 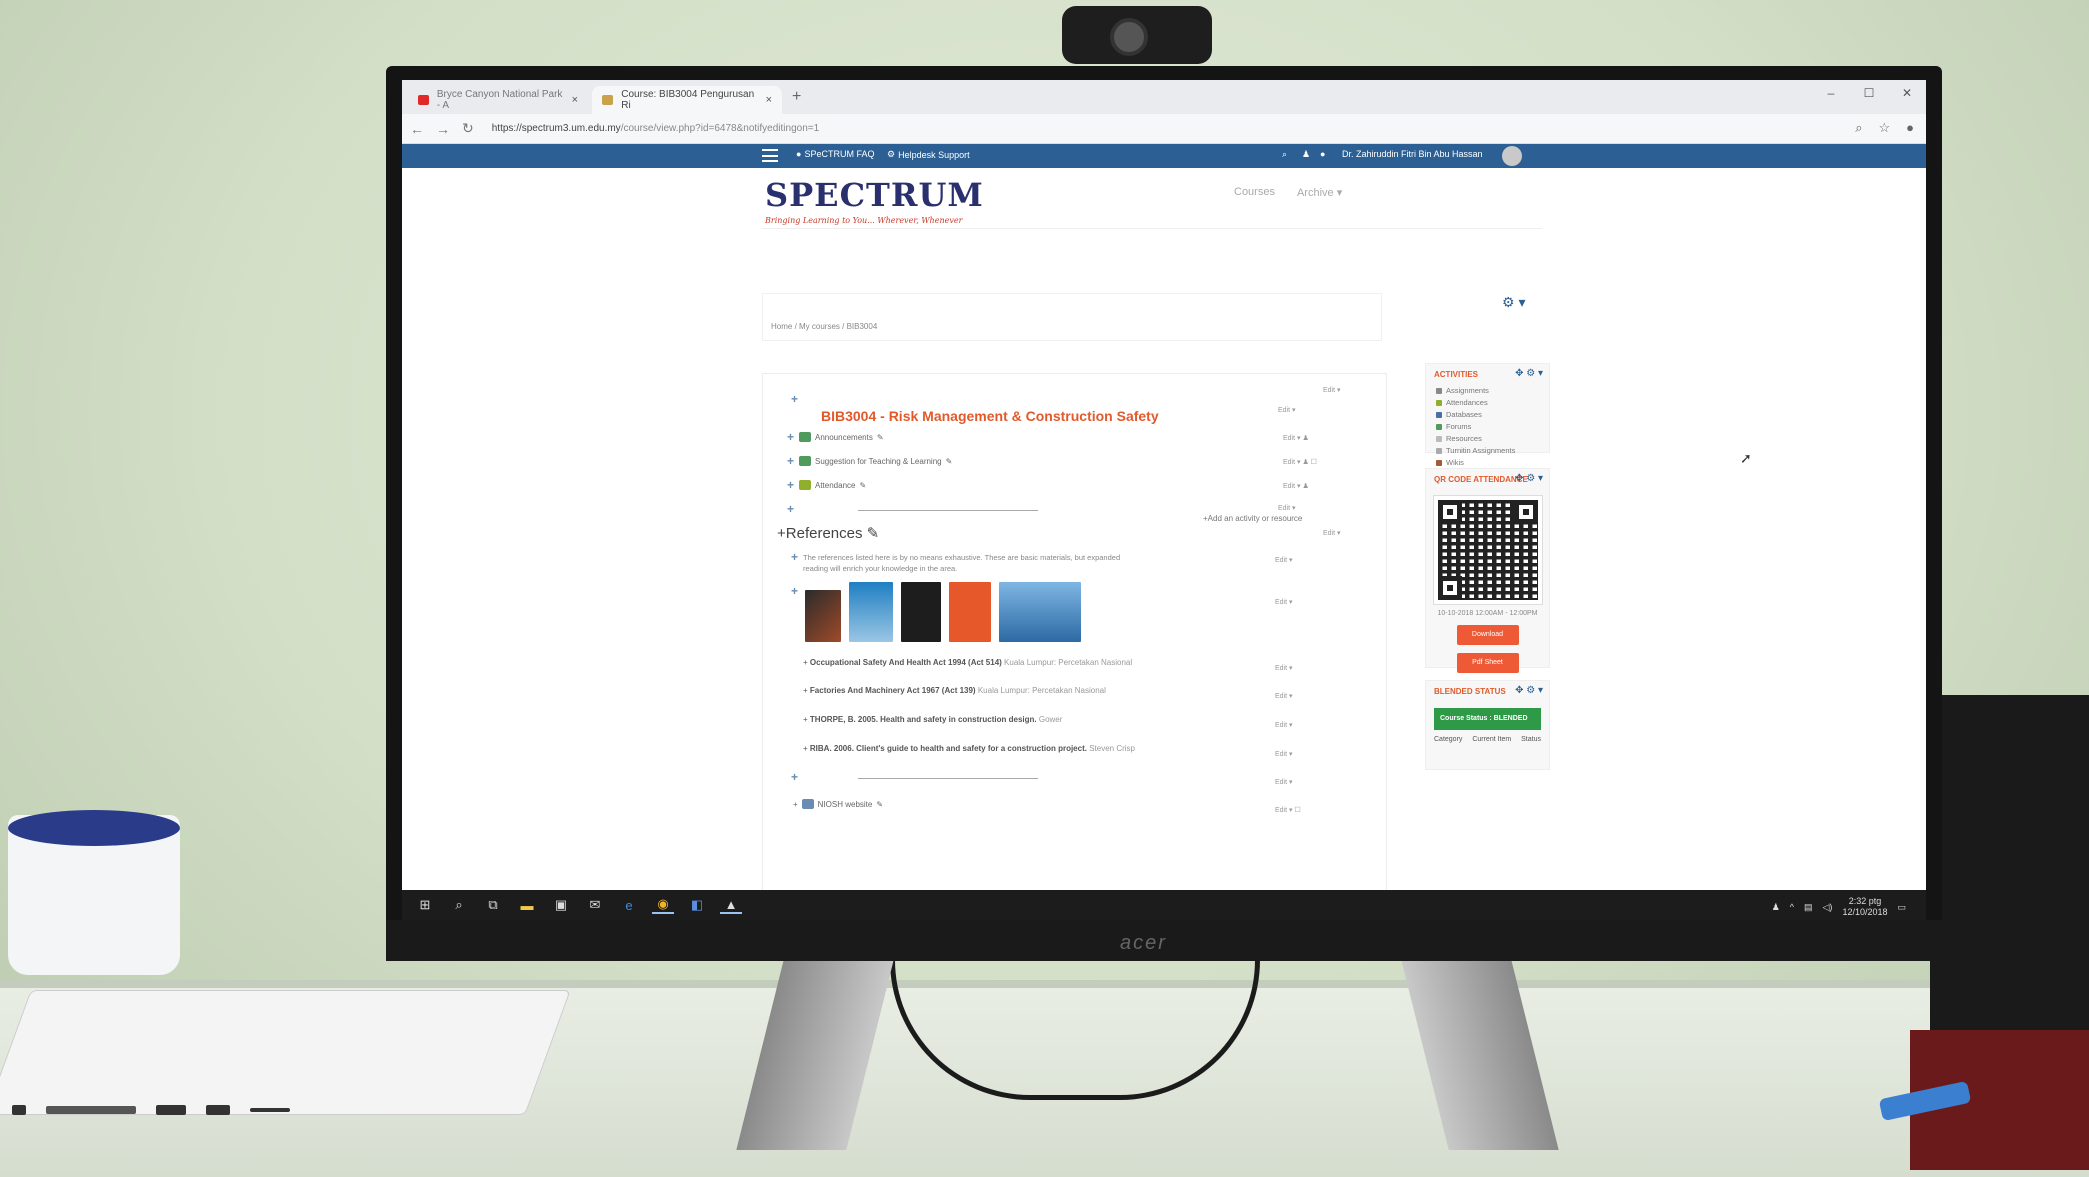 What do you see at coordinates (805, 461) in the screenshot?
I see `forum-icon` at bounding box center [805, 461].